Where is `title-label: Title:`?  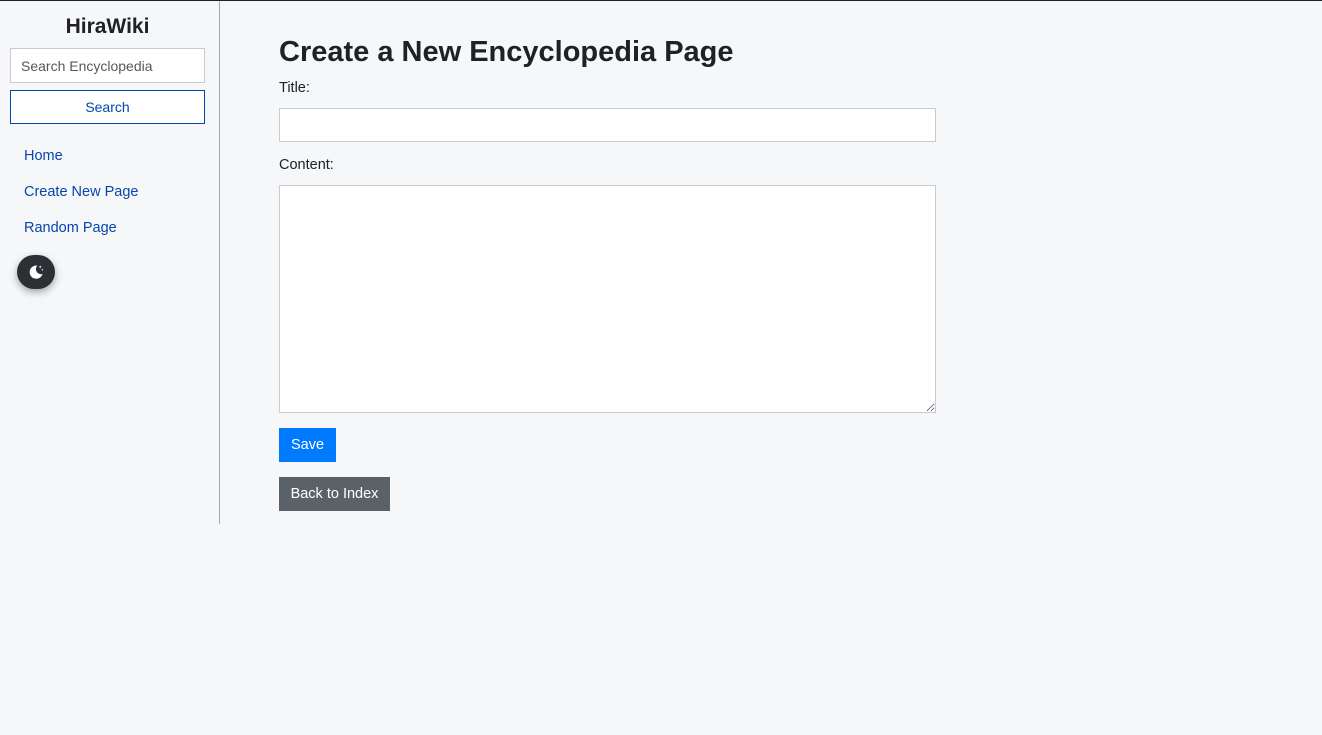
title-label: Title: is located at coordinates (294, 88).